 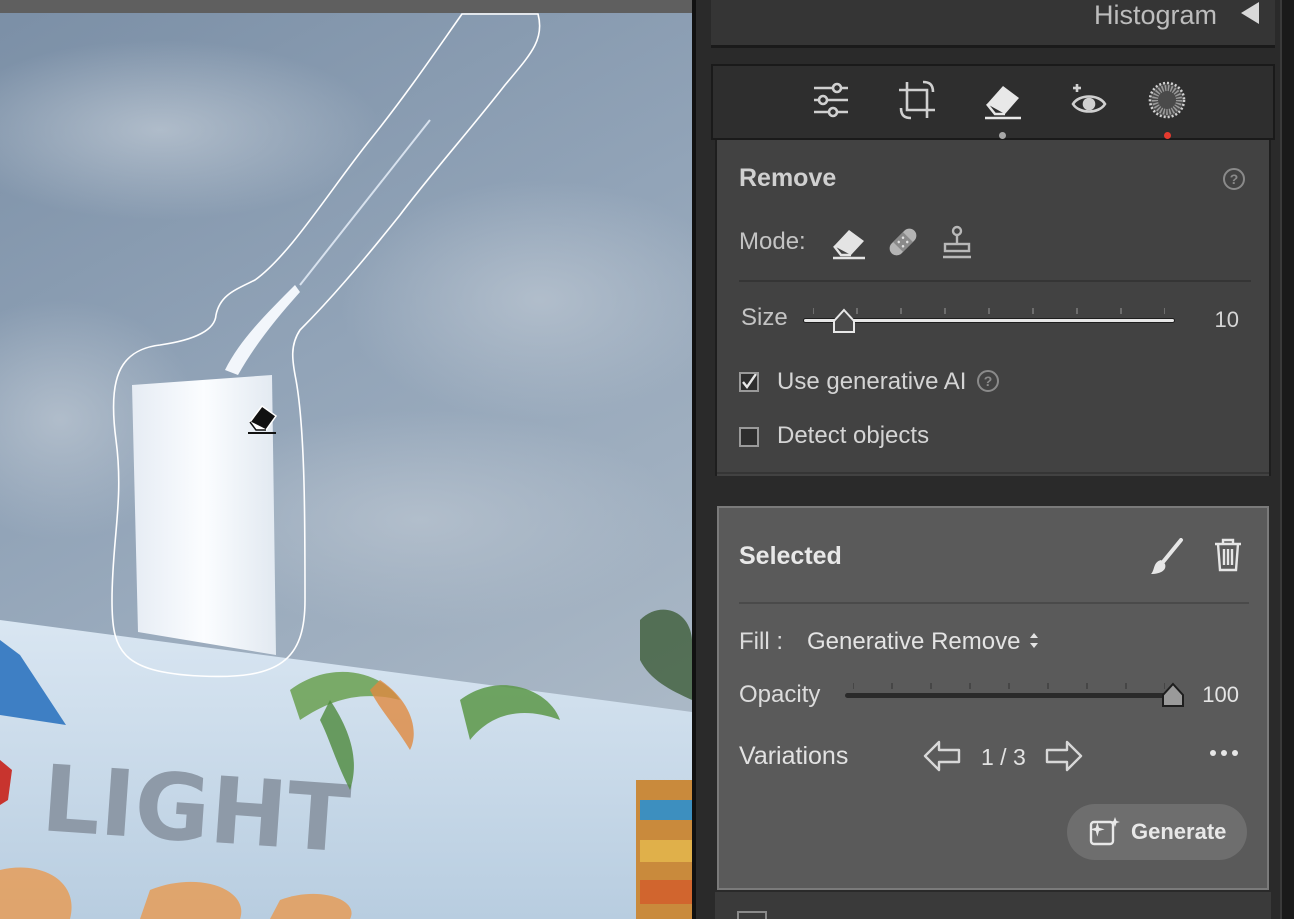 What do you see at coordinates (989, 320) in the screenshot?
I see `size-slider` at bounding box center [989, 320].